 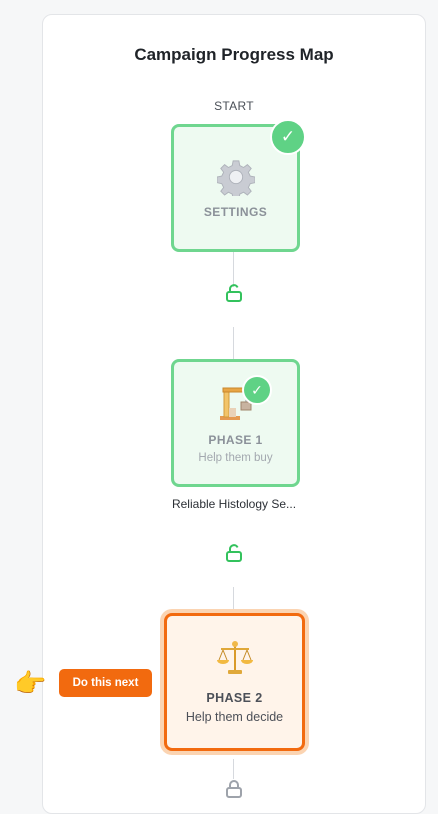 What do you see at coordinates (234, 717) in the screenshot?
I see `step-subtitle: Help them decide` at bounding box center [234, 717].